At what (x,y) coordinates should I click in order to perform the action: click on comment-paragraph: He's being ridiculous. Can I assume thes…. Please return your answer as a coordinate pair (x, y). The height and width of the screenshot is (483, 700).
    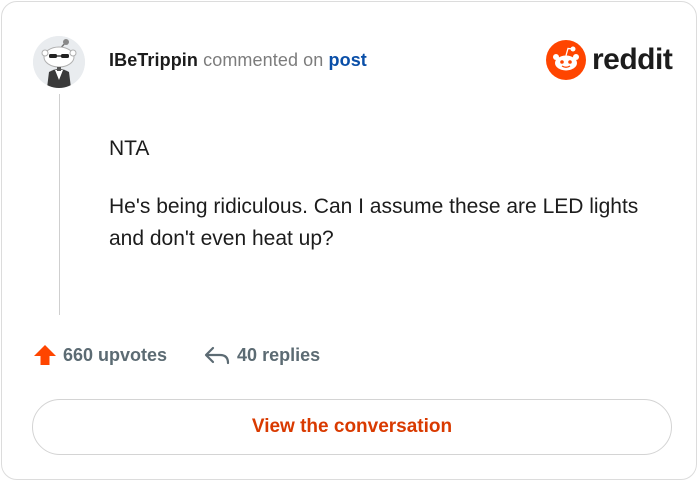
    Looking at the image, I should click on (374, 222).